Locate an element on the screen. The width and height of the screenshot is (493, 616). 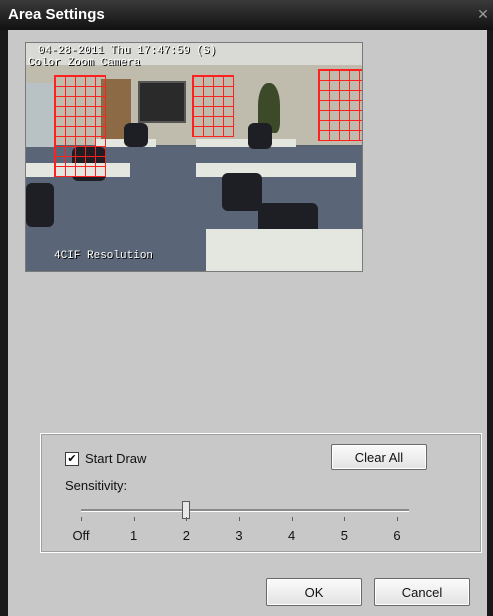
camera-timestamp: 04-28-2011 Thu 17:47:59 (S) is located at coordinates (127, 51).